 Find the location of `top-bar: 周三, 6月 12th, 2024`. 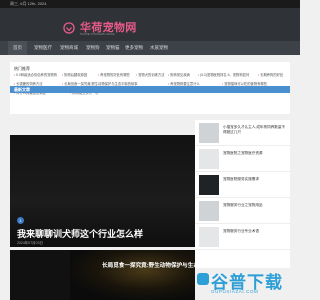

top-bar: 周三, 6月 12th, 2024 is located at coordinates (150, 4).